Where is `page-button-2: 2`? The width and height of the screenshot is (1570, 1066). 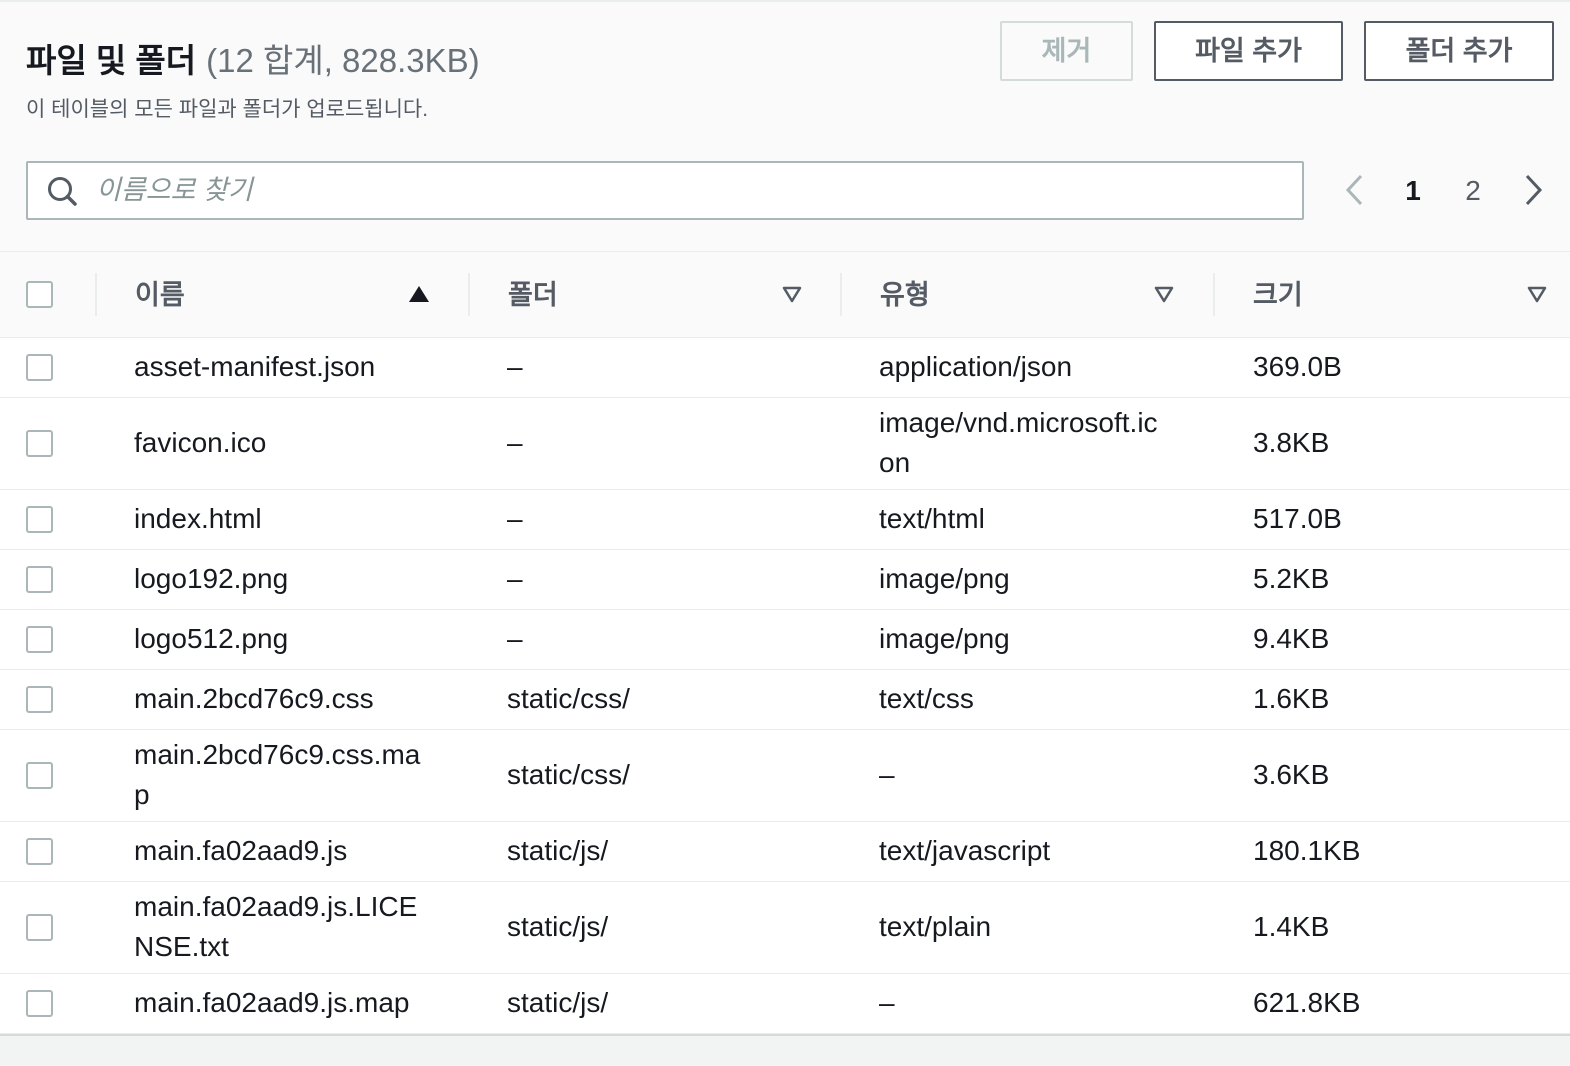
page-button-2: 2 is located at coordinates (1473, 190).